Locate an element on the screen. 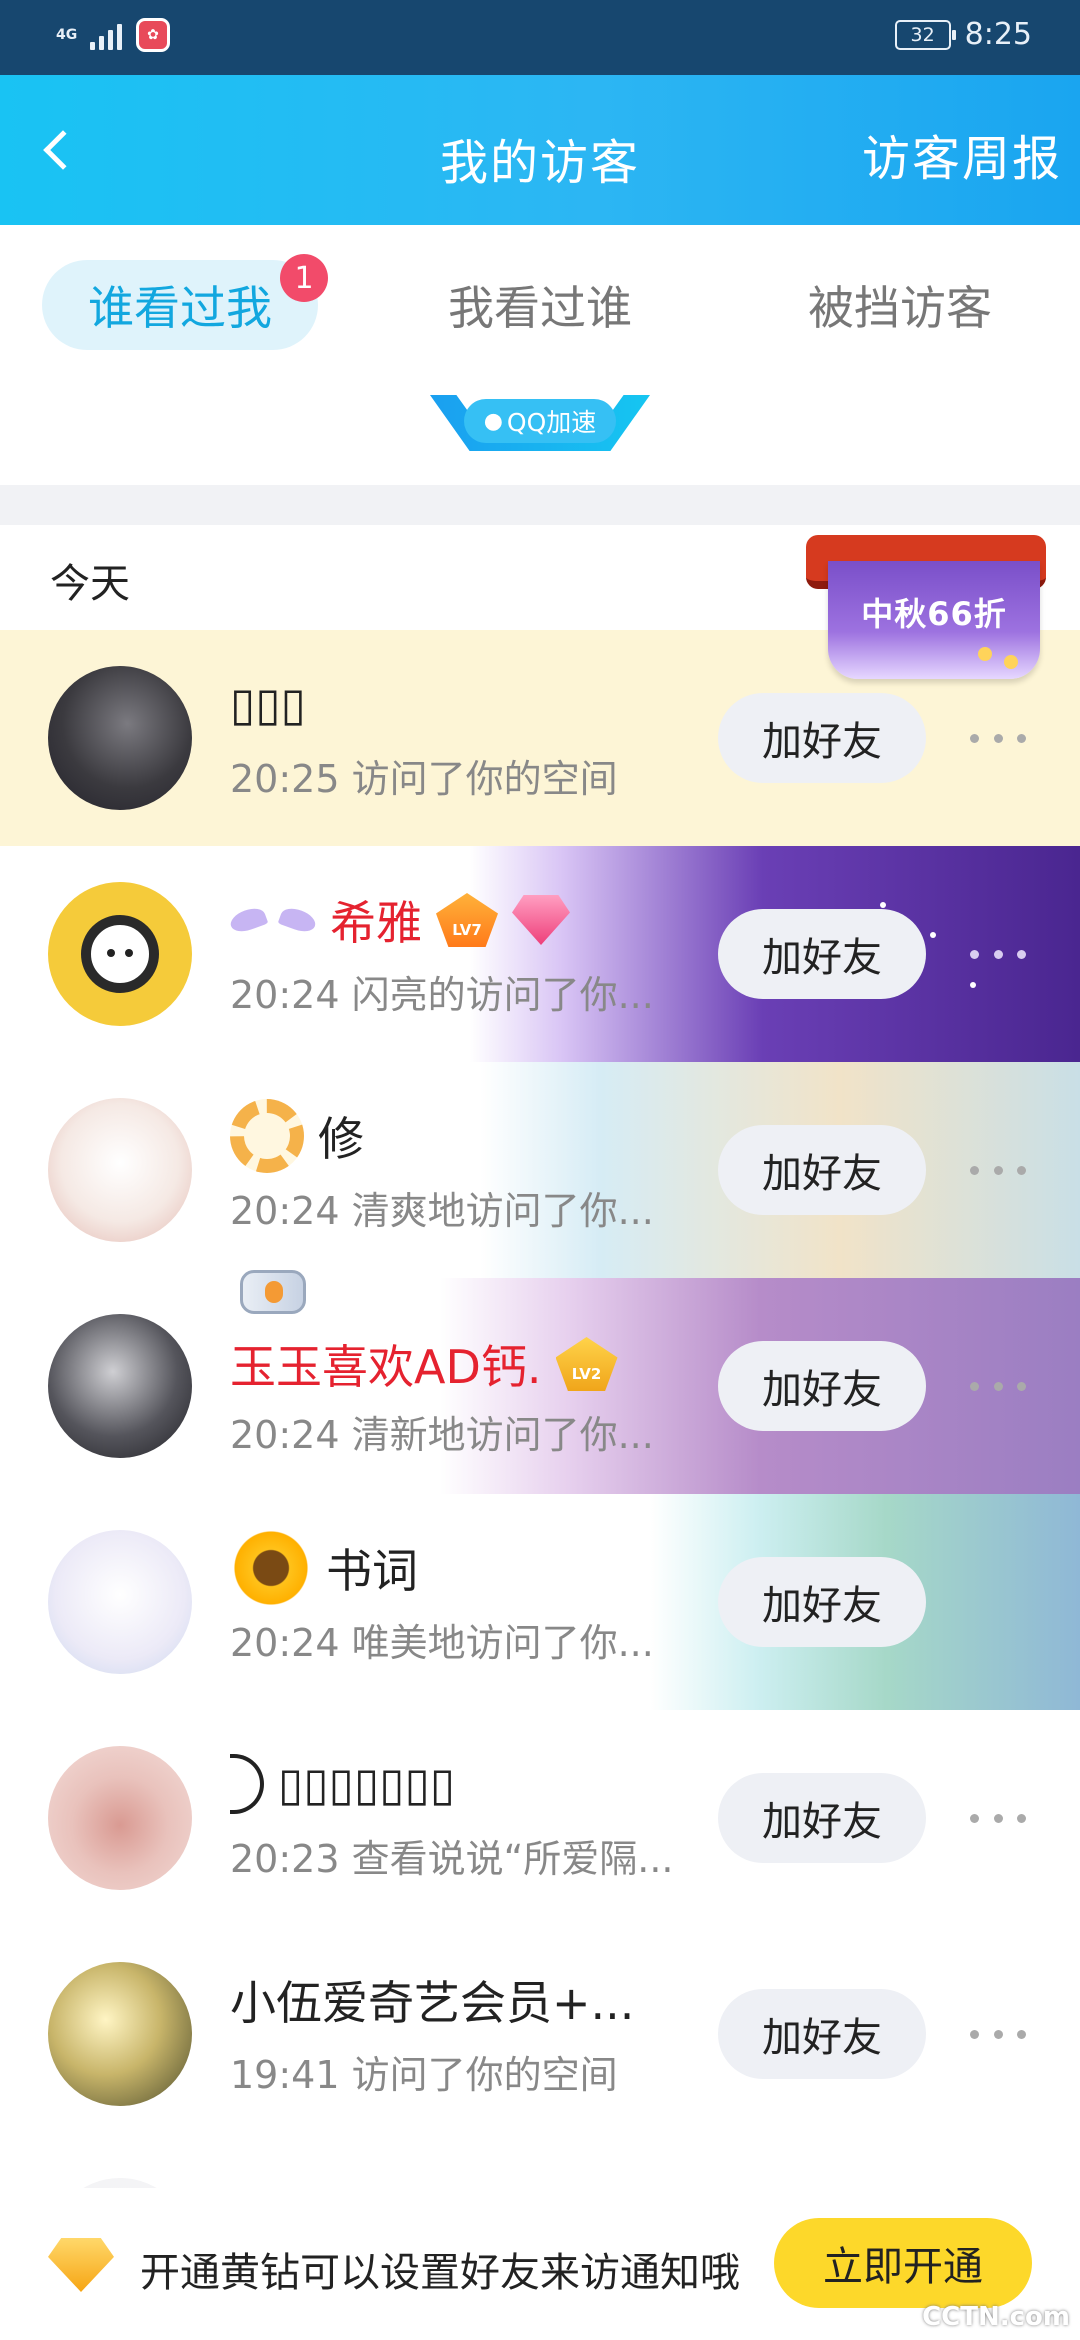 This screenshot has width=1080, height=2340. visitor-name-line: 玉玉喜欢AD钙. LV2 is located at coordinates (424, 1364).